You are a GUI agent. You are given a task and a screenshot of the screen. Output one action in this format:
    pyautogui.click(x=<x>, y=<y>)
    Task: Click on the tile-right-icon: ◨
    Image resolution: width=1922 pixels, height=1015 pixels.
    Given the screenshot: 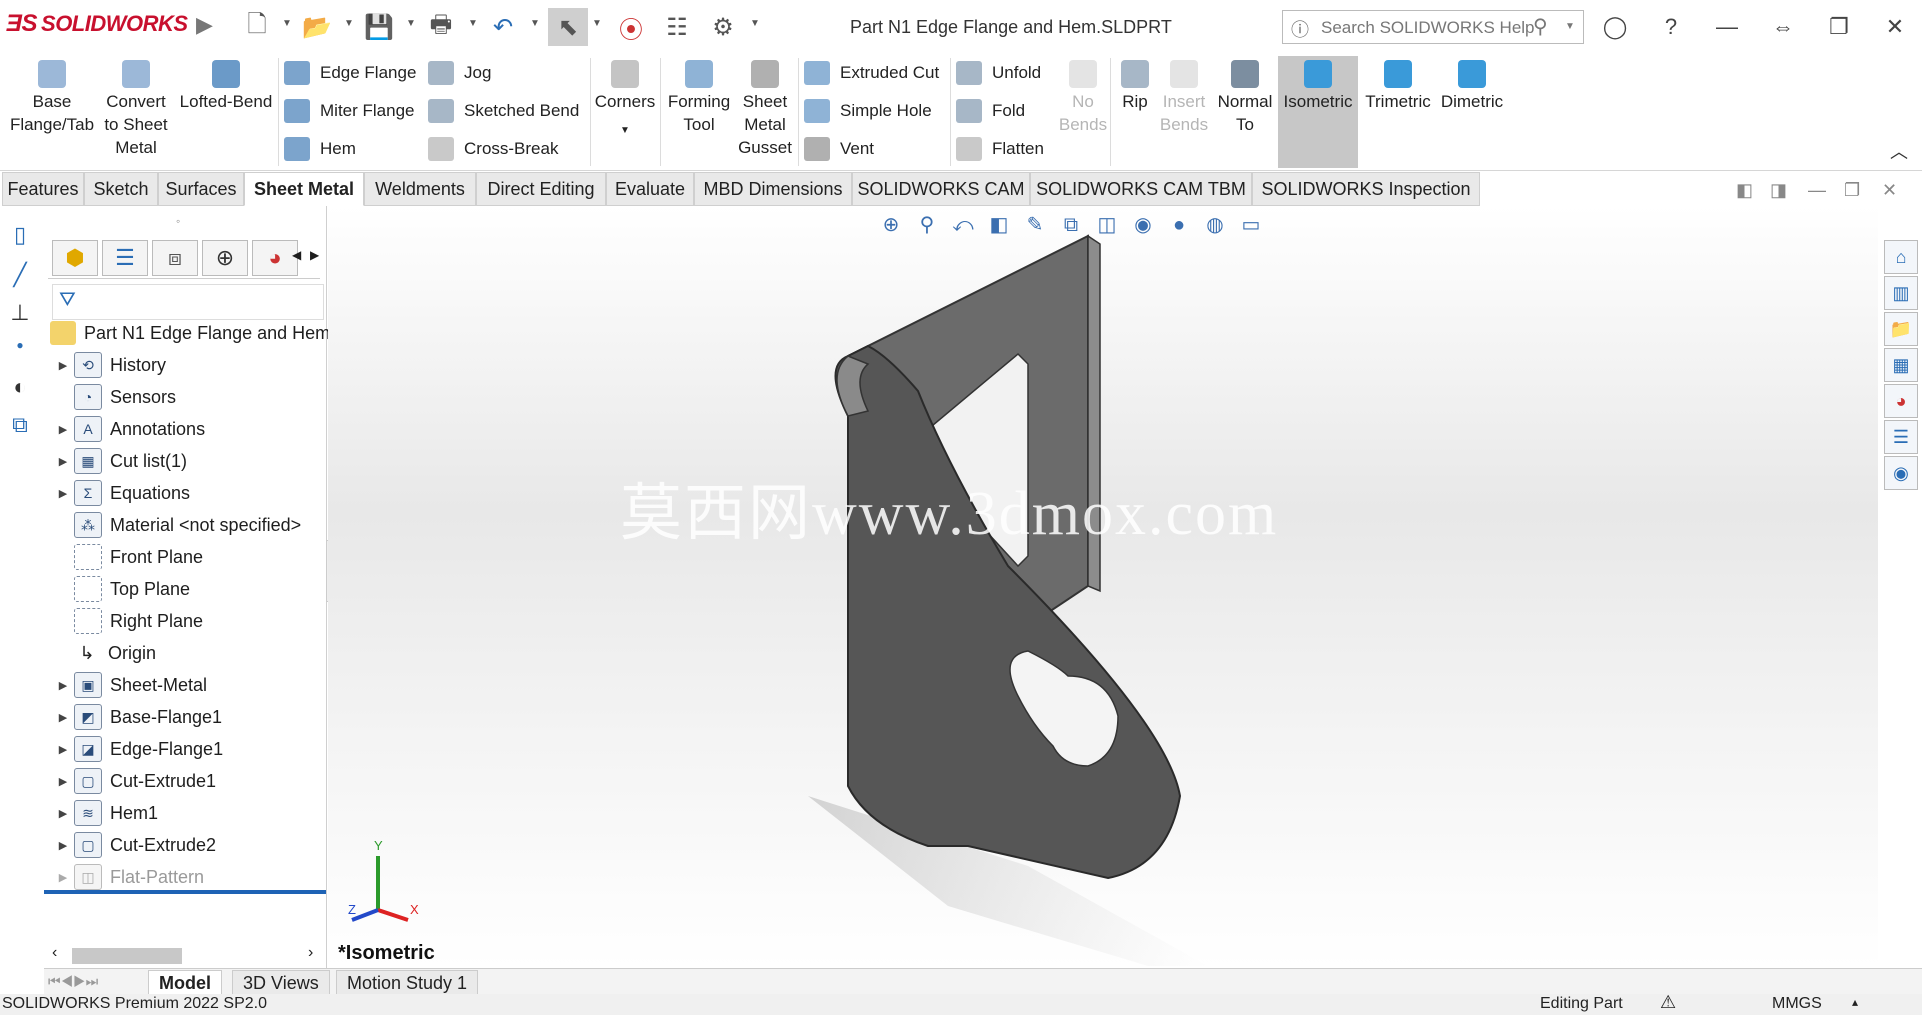 What is the action you would take?
    pyautogui.click(x=1778, y=190)
    